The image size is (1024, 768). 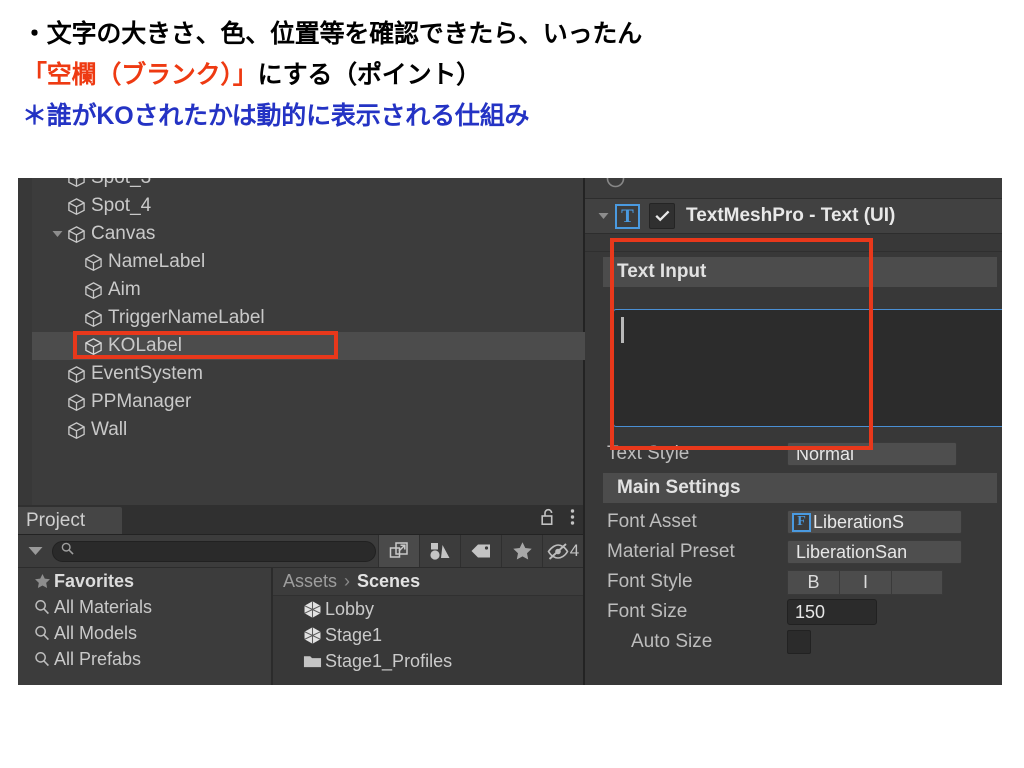 What do you see at coordinates (521, 551) in the screenshot?
I see `favorite-star-icon` at bounding box center [521, 551].